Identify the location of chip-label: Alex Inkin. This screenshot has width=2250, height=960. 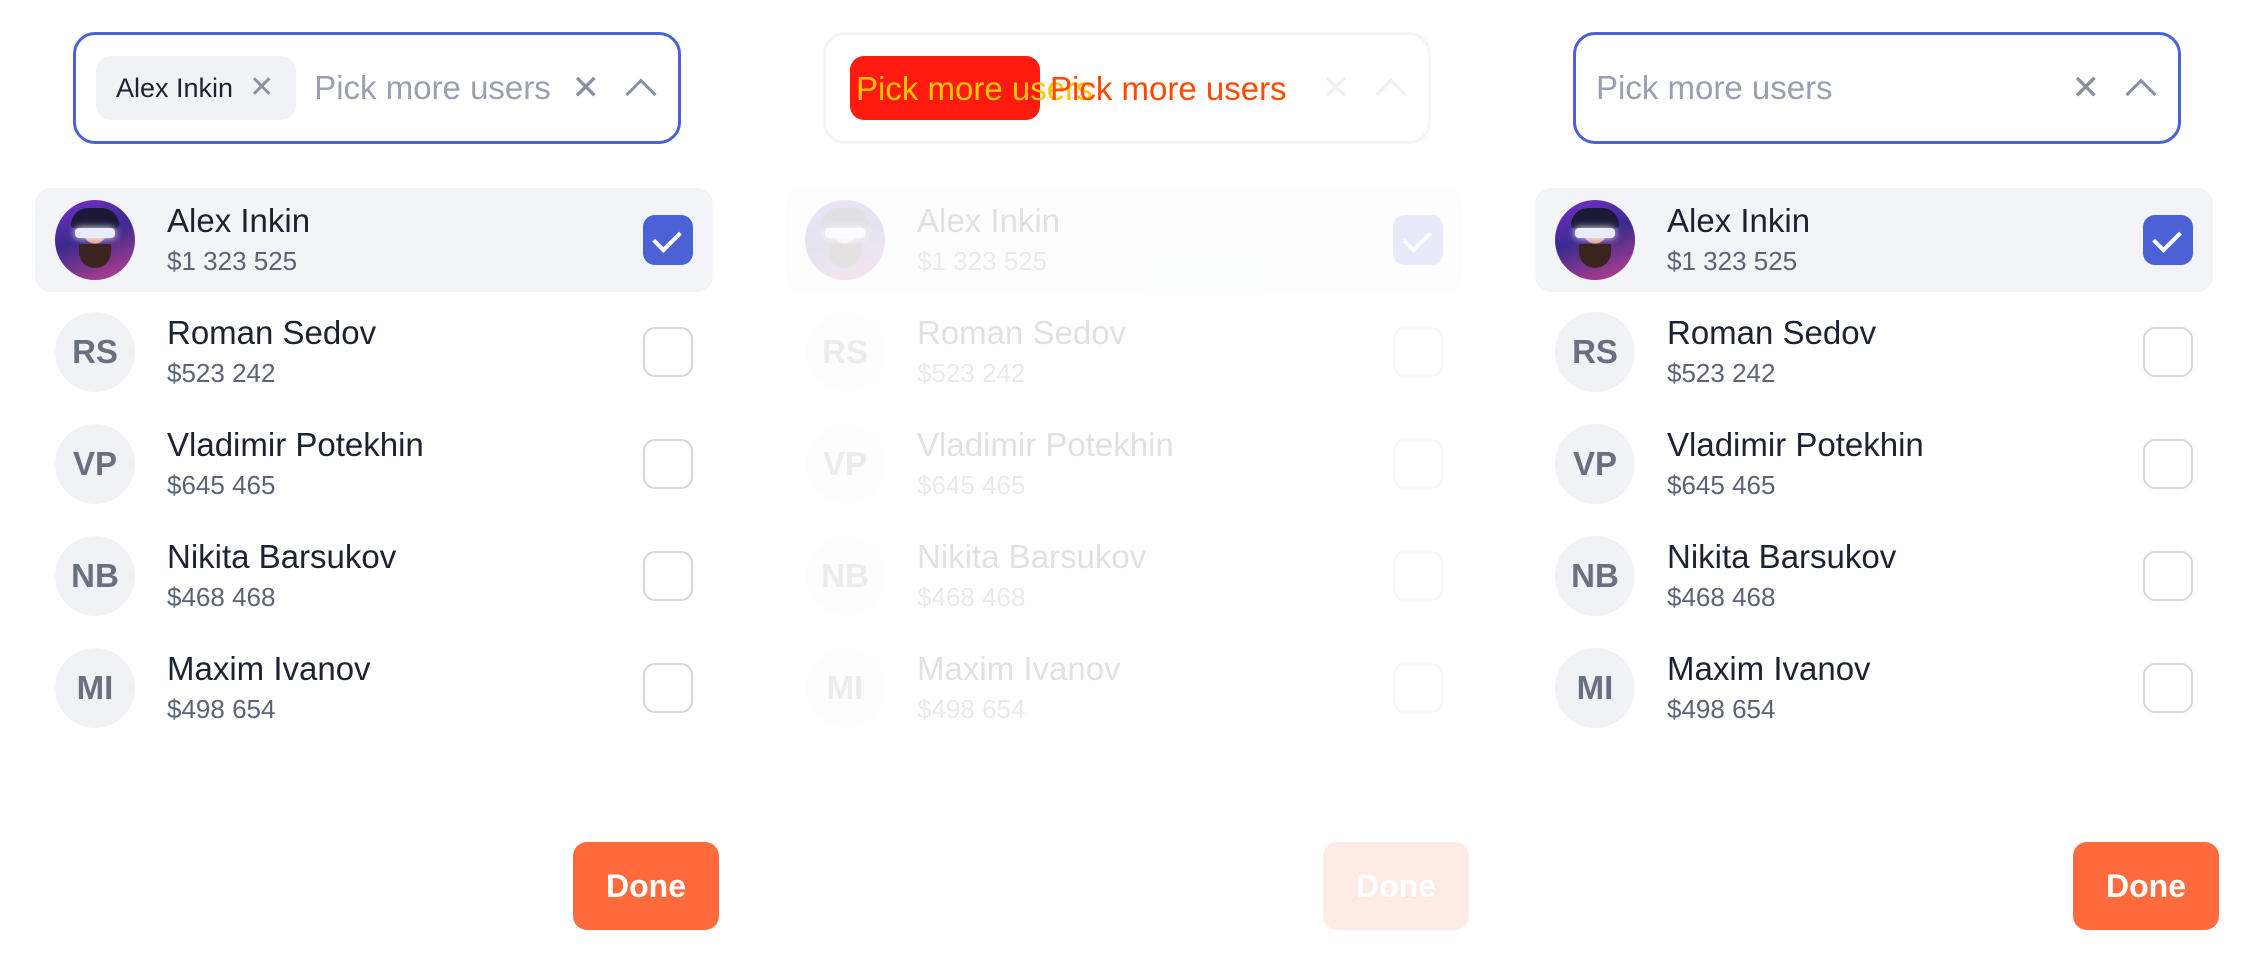
(175, 87).